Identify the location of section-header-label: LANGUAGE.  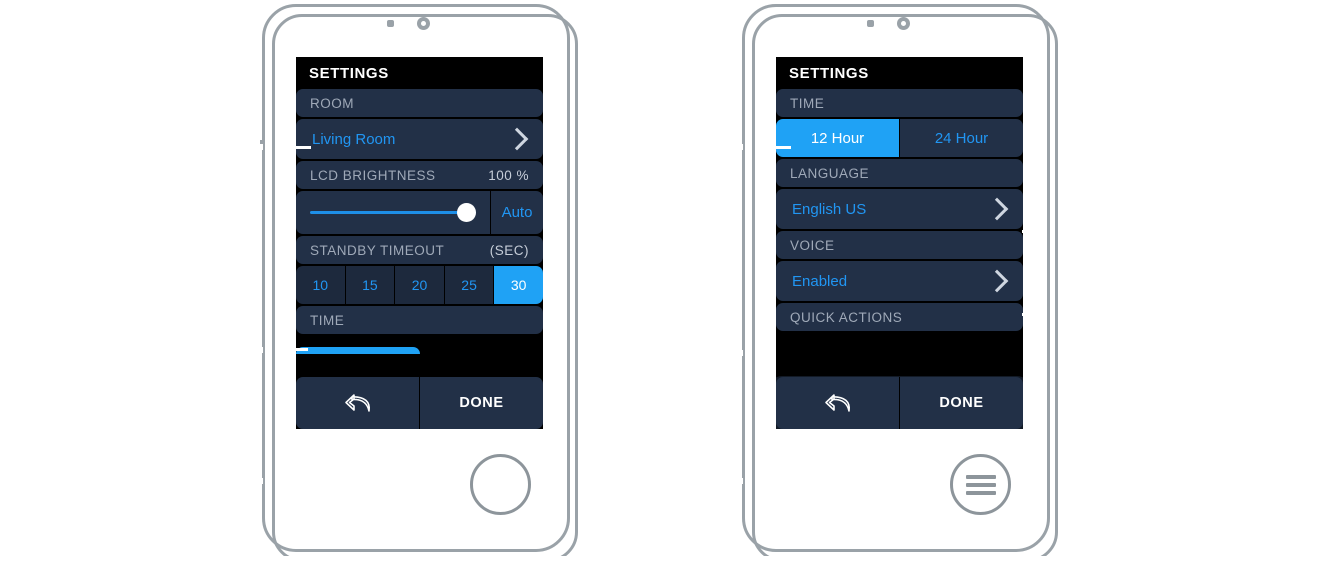
(830, 173).